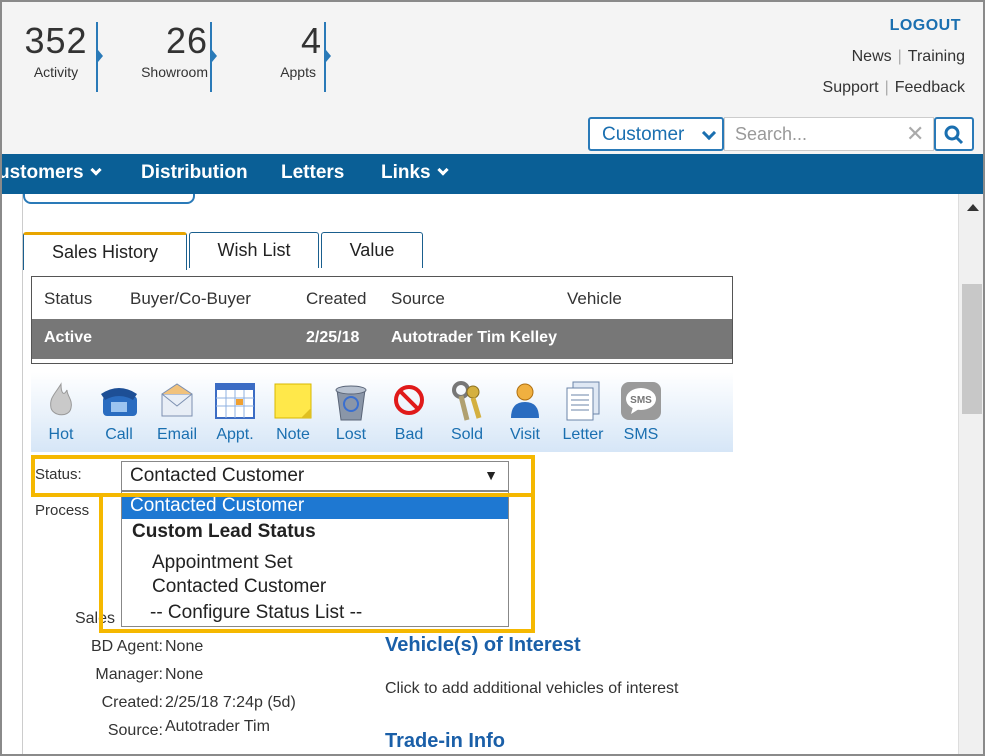 This screenshot has width=985, height=756. What do you see at coordinates (105, 251) in the screenshot?
I see `tab-sales-history: Sales History` at bounding box center [105, 251].